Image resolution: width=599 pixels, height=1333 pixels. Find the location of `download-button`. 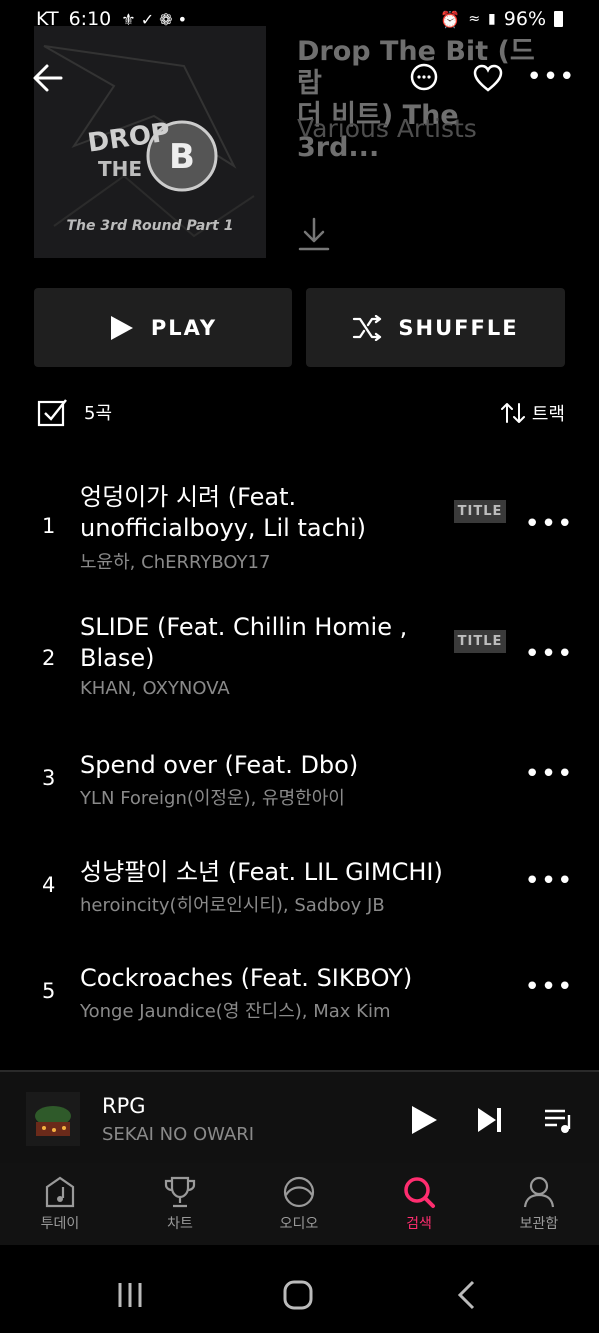

download-button is located at coordinates (314, 234).